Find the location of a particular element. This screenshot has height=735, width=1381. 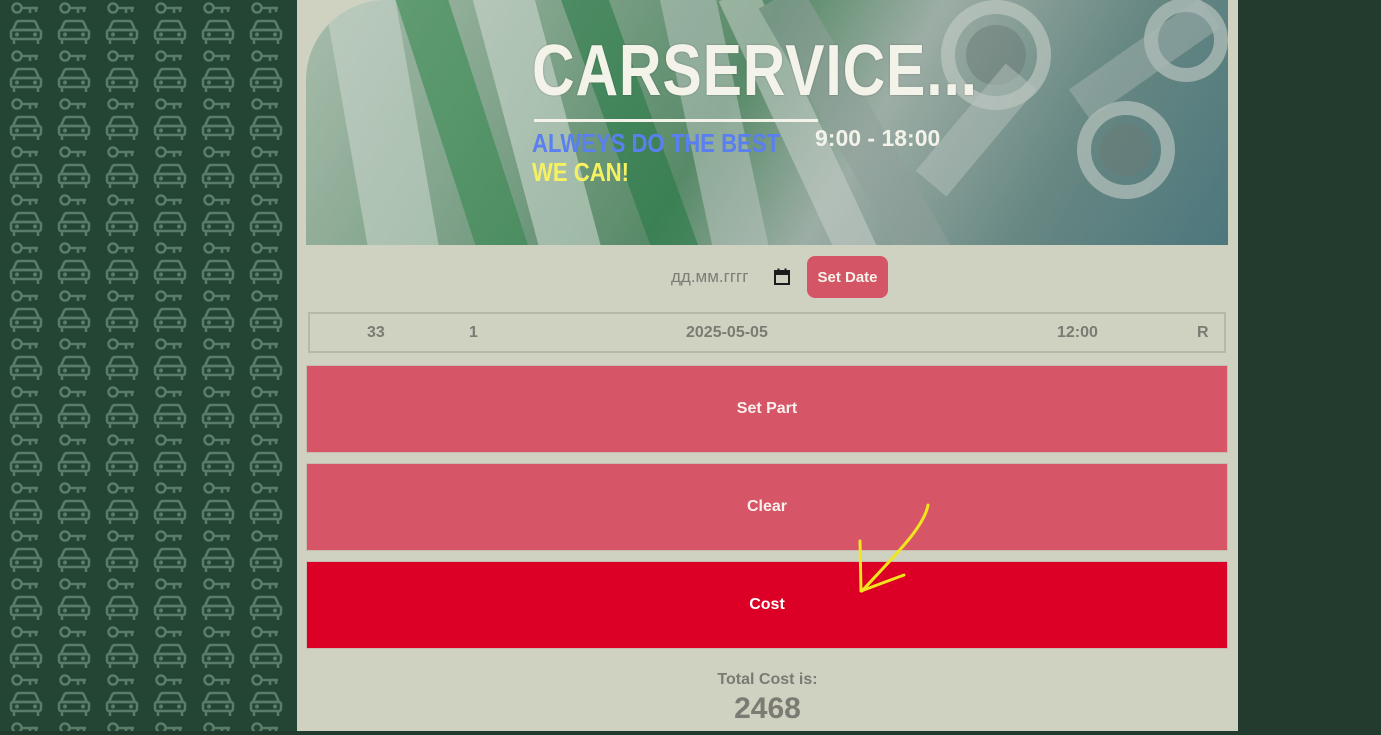

title-underline is located at coordinates (676, 120).